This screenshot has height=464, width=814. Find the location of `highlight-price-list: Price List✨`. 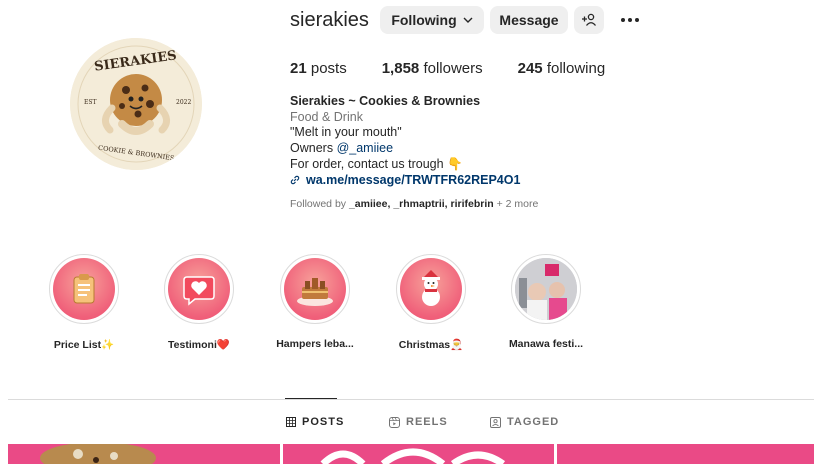

highlight-price-list: Price List✨ is located at coordinates (84, 302).